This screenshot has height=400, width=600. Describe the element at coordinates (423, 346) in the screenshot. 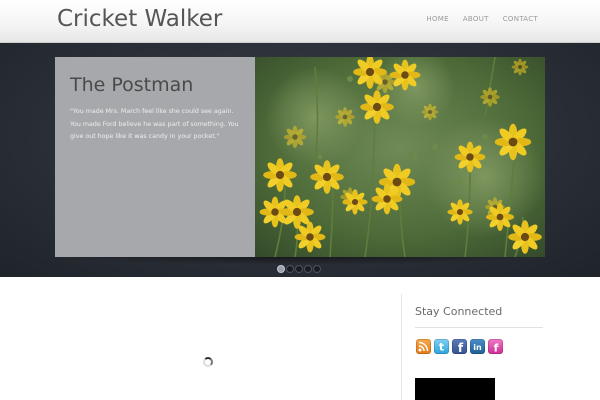

I see `rss-icon` at that location.